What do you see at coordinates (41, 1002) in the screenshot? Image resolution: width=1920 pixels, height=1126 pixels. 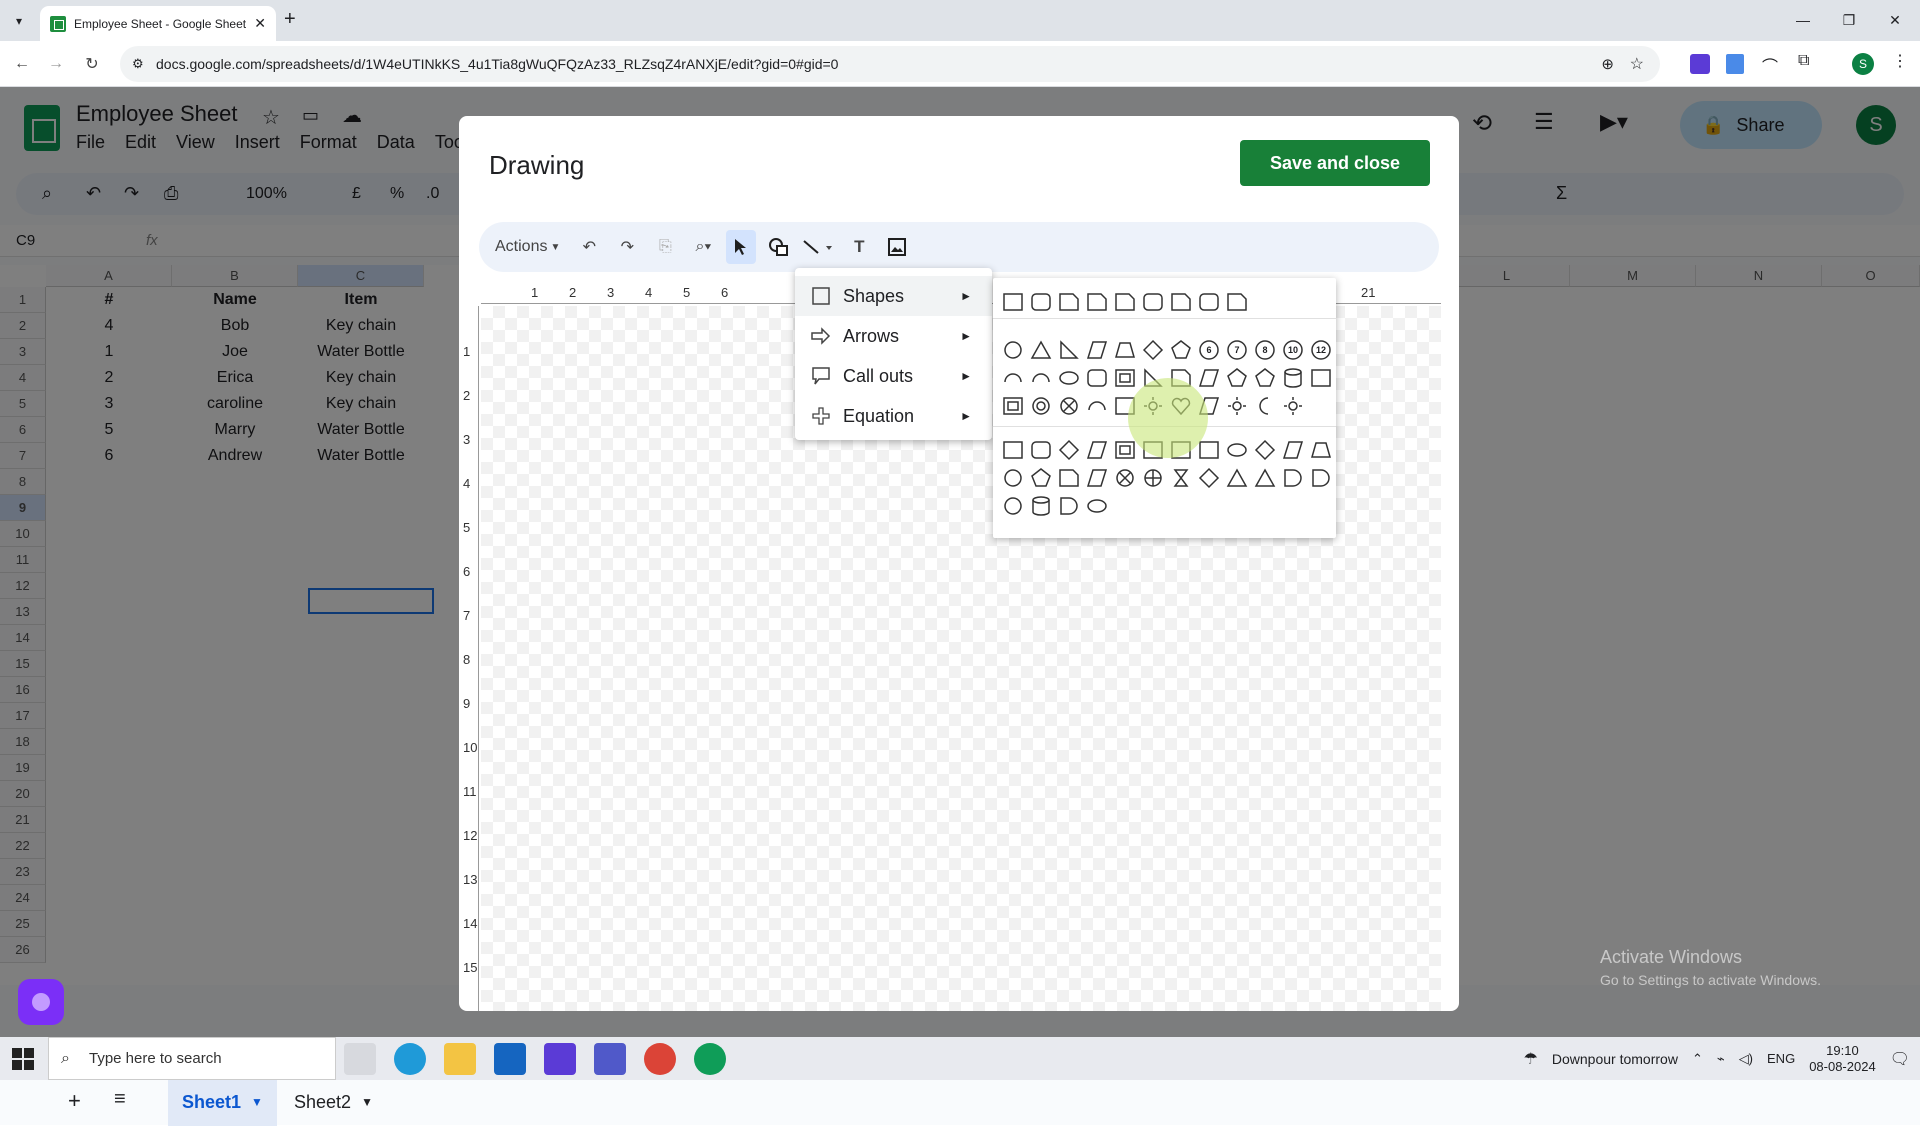 I see `assistant-bubble-icon` at bounding box center [41, 1002].